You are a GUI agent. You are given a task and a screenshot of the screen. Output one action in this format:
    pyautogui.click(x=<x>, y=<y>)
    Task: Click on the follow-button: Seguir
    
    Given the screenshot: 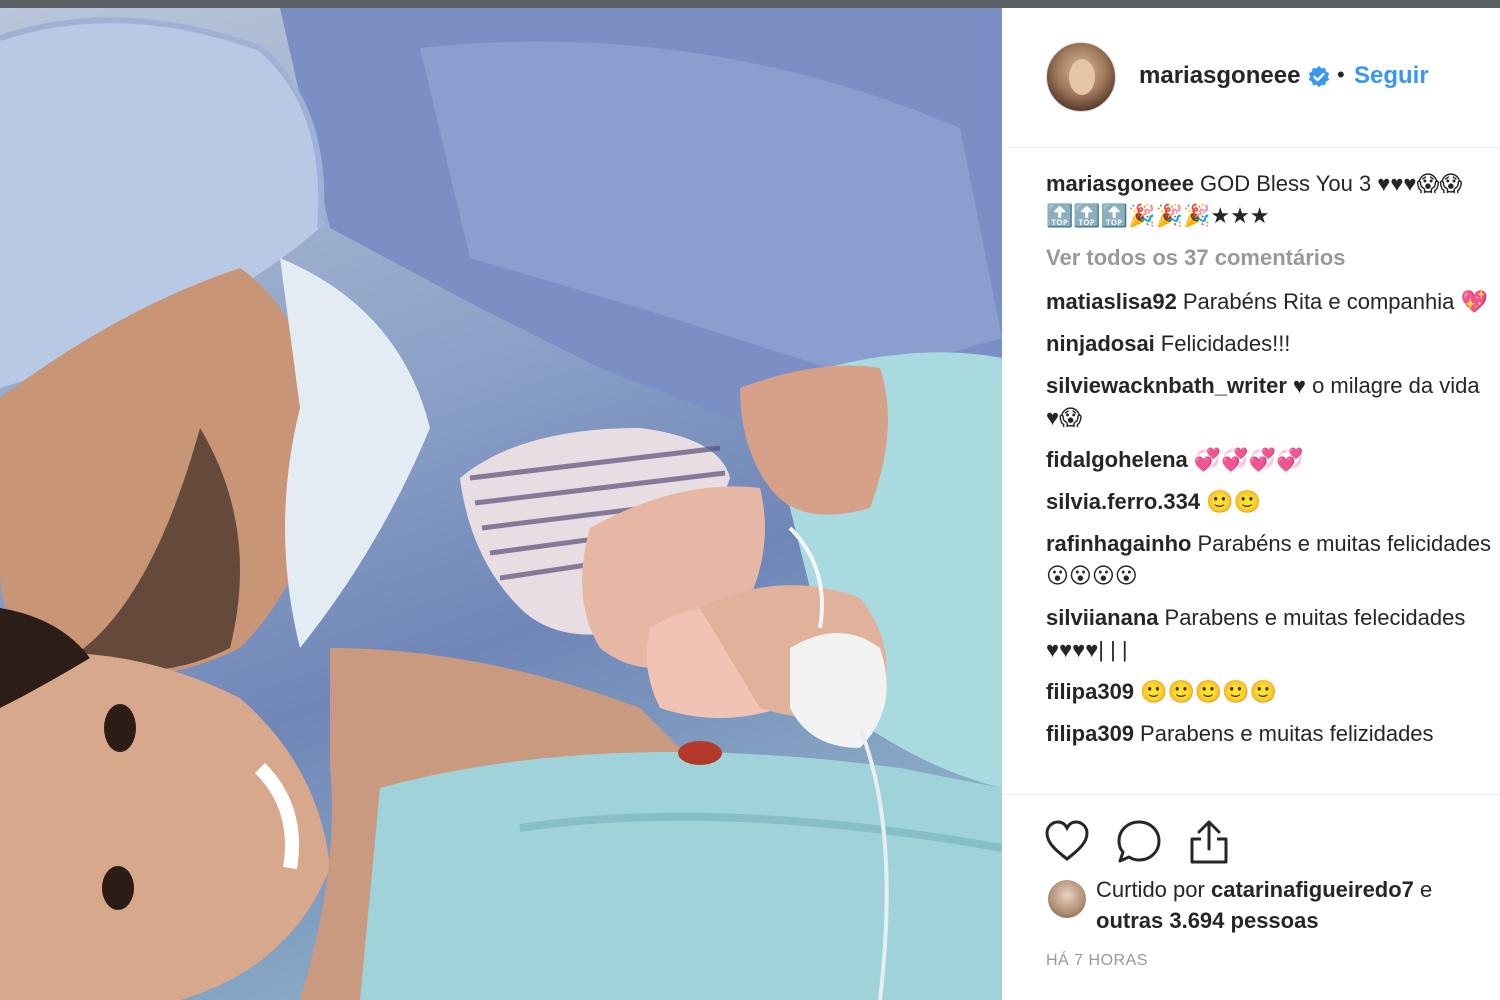 What is the action you would take?
    pyautogui.click(x=1391, y=76)
    